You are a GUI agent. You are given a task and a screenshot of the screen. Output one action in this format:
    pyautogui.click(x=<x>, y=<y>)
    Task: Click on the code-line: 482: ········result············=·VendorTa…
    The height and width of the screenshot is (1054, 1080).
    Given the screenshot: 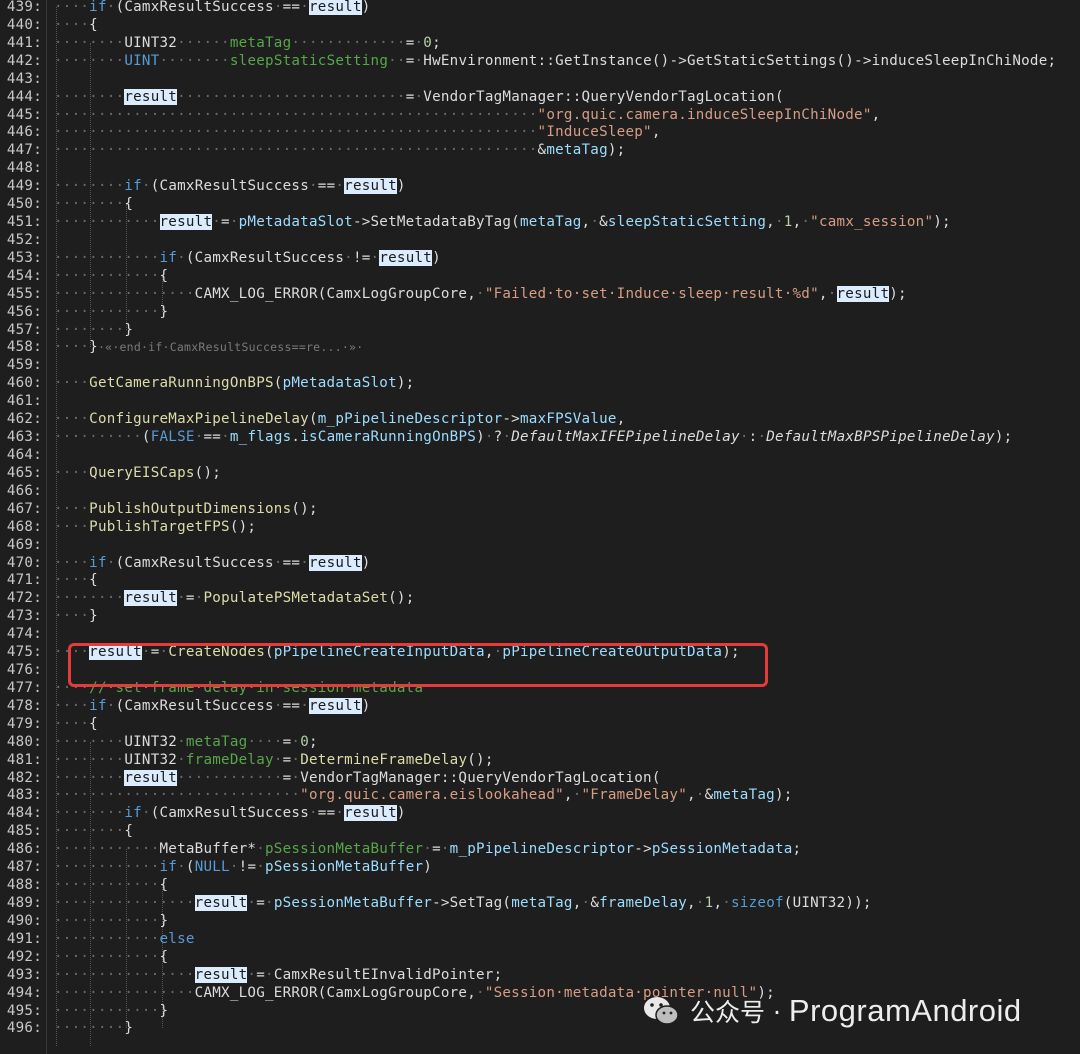 What is the action you would take?
    pyautogui.click(x=540, y=778)
    